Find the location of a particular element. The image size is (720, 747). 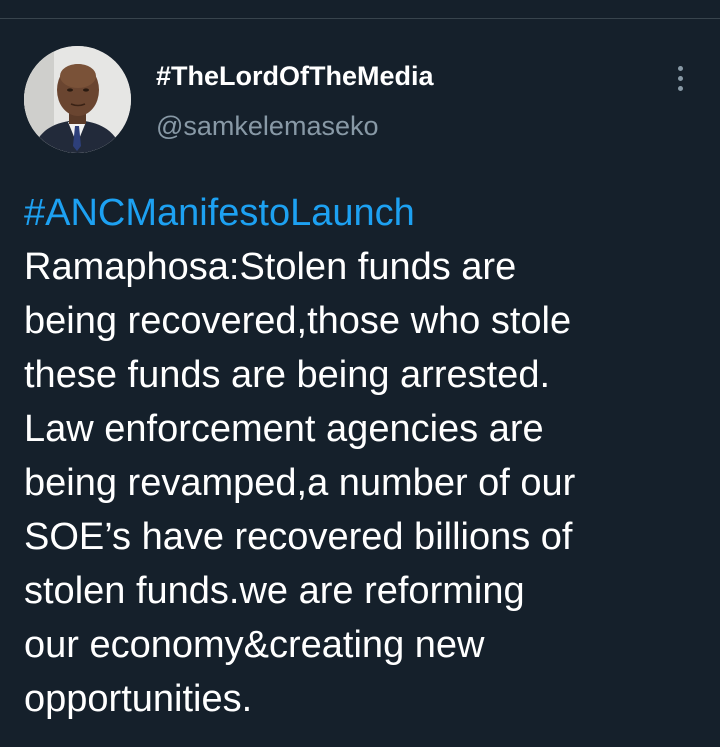

more-options-button is located at coordinates (680, 78).